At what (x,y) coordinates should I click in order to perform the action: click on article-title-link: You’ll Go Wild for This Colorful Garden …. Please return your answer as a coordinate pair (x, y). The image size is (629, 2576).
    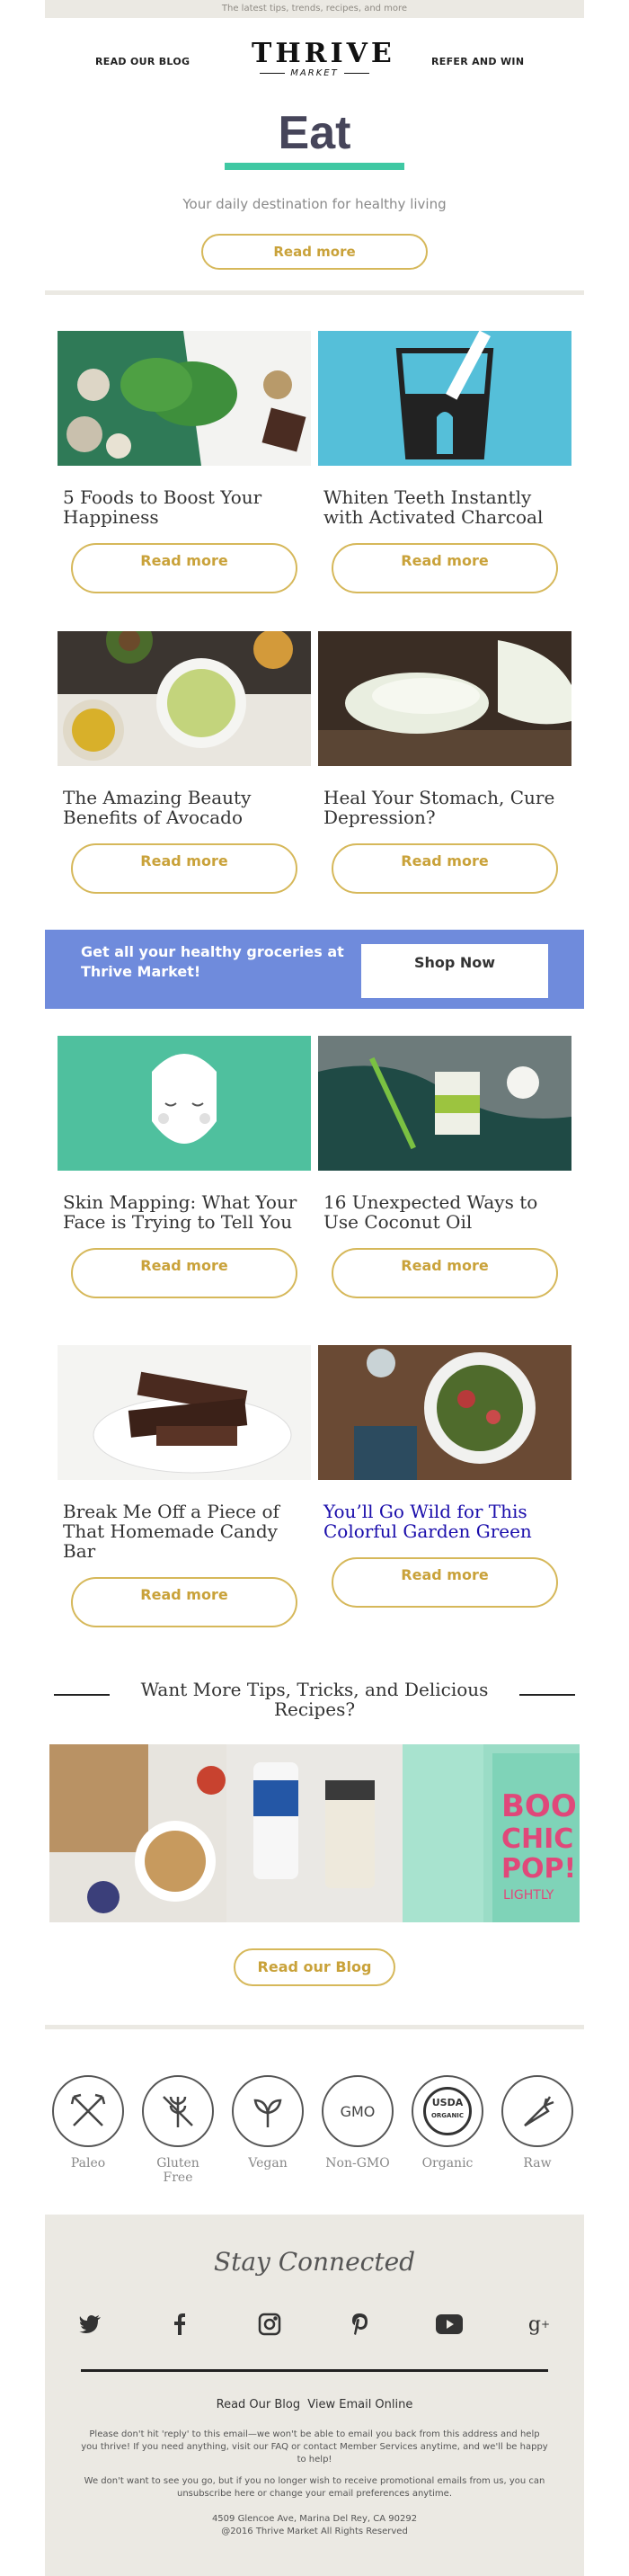
    Looking at the image, I should click on (444, 1522).